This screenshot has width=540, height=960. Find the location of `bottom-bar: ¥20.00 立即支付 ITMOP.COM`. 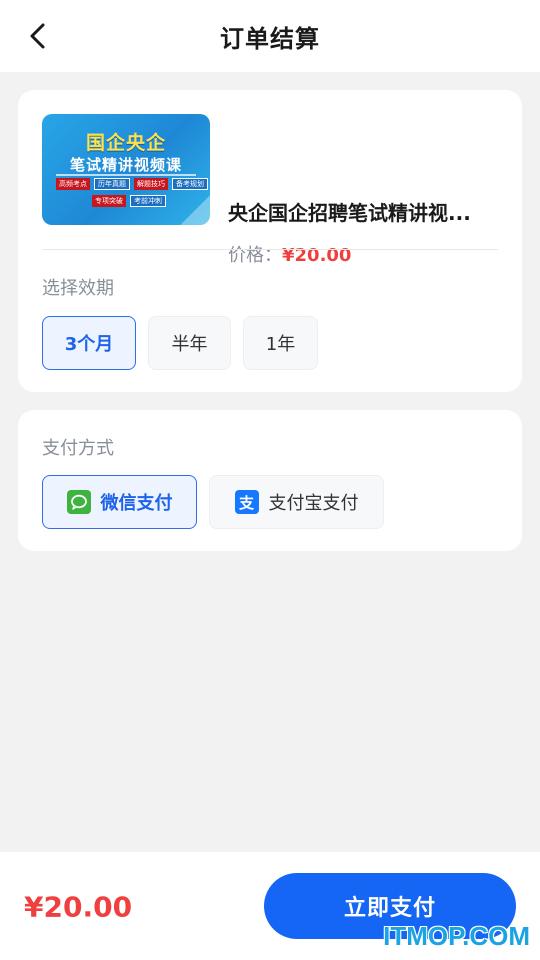

bottom-bar: ¥20.00 立即支付 ITMOP.COM is located at coordinates (270, 906).